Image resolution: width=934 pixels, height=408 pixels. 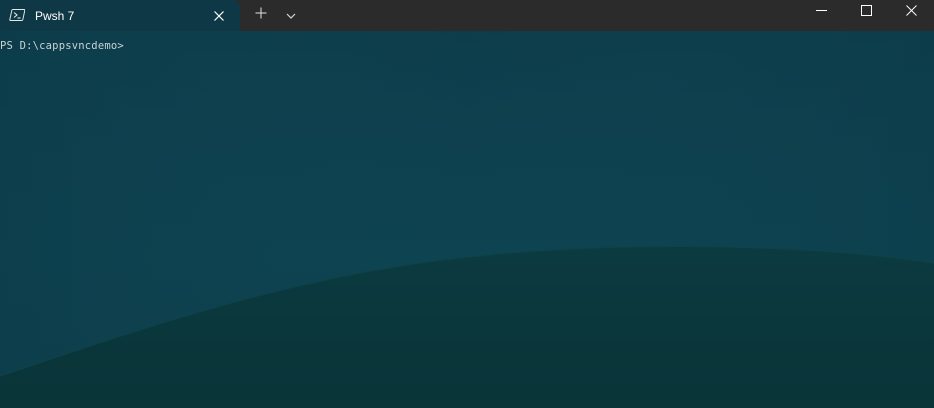 I want to click on chevron-down-icon, so click(x=291, y=15).